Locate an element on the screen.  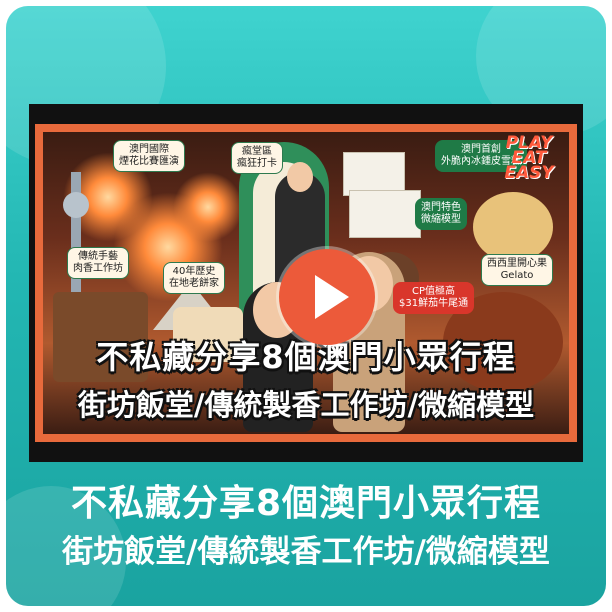
tag-fireworks: 澳門國際 煙花比賽匯演 is located at coordinates (149, 156).